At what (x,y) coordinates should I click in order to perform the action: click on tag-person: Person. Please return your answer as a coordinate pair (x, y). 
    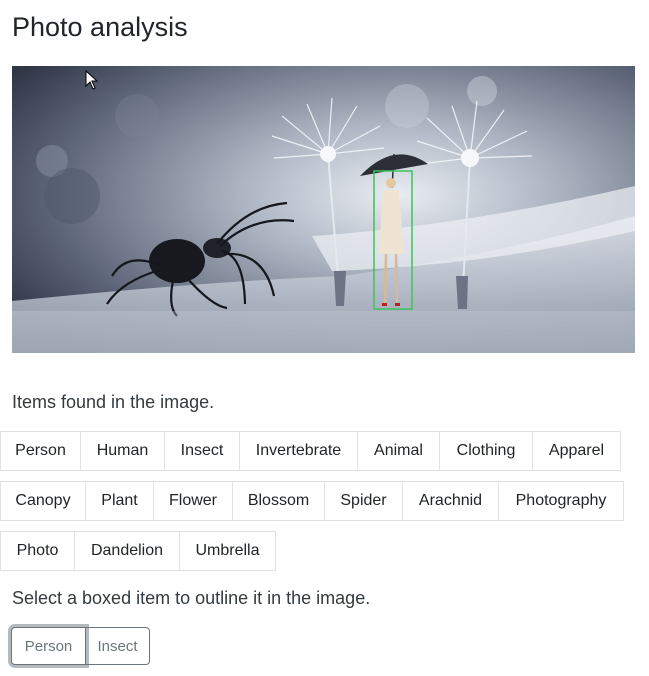
    Looking at the image, I should click on (40, 451).